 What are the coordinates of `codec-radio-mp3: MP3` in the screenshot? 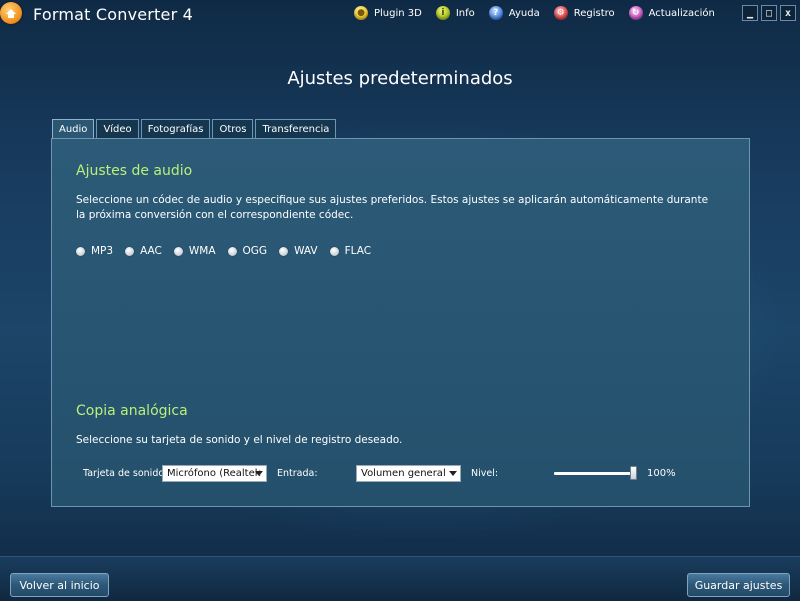 It's located at (94, 251).